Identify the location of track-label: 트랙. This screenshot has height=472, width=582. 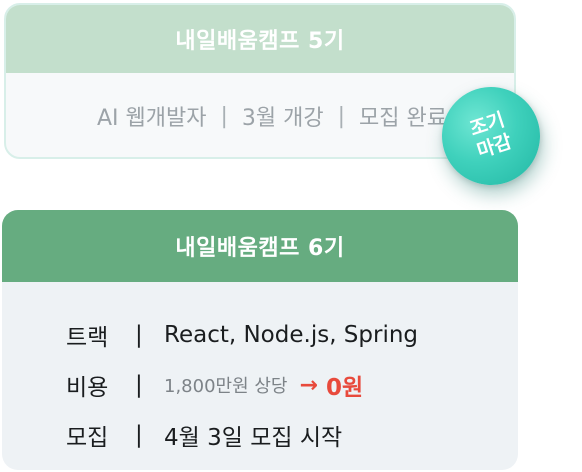
(87, 338).